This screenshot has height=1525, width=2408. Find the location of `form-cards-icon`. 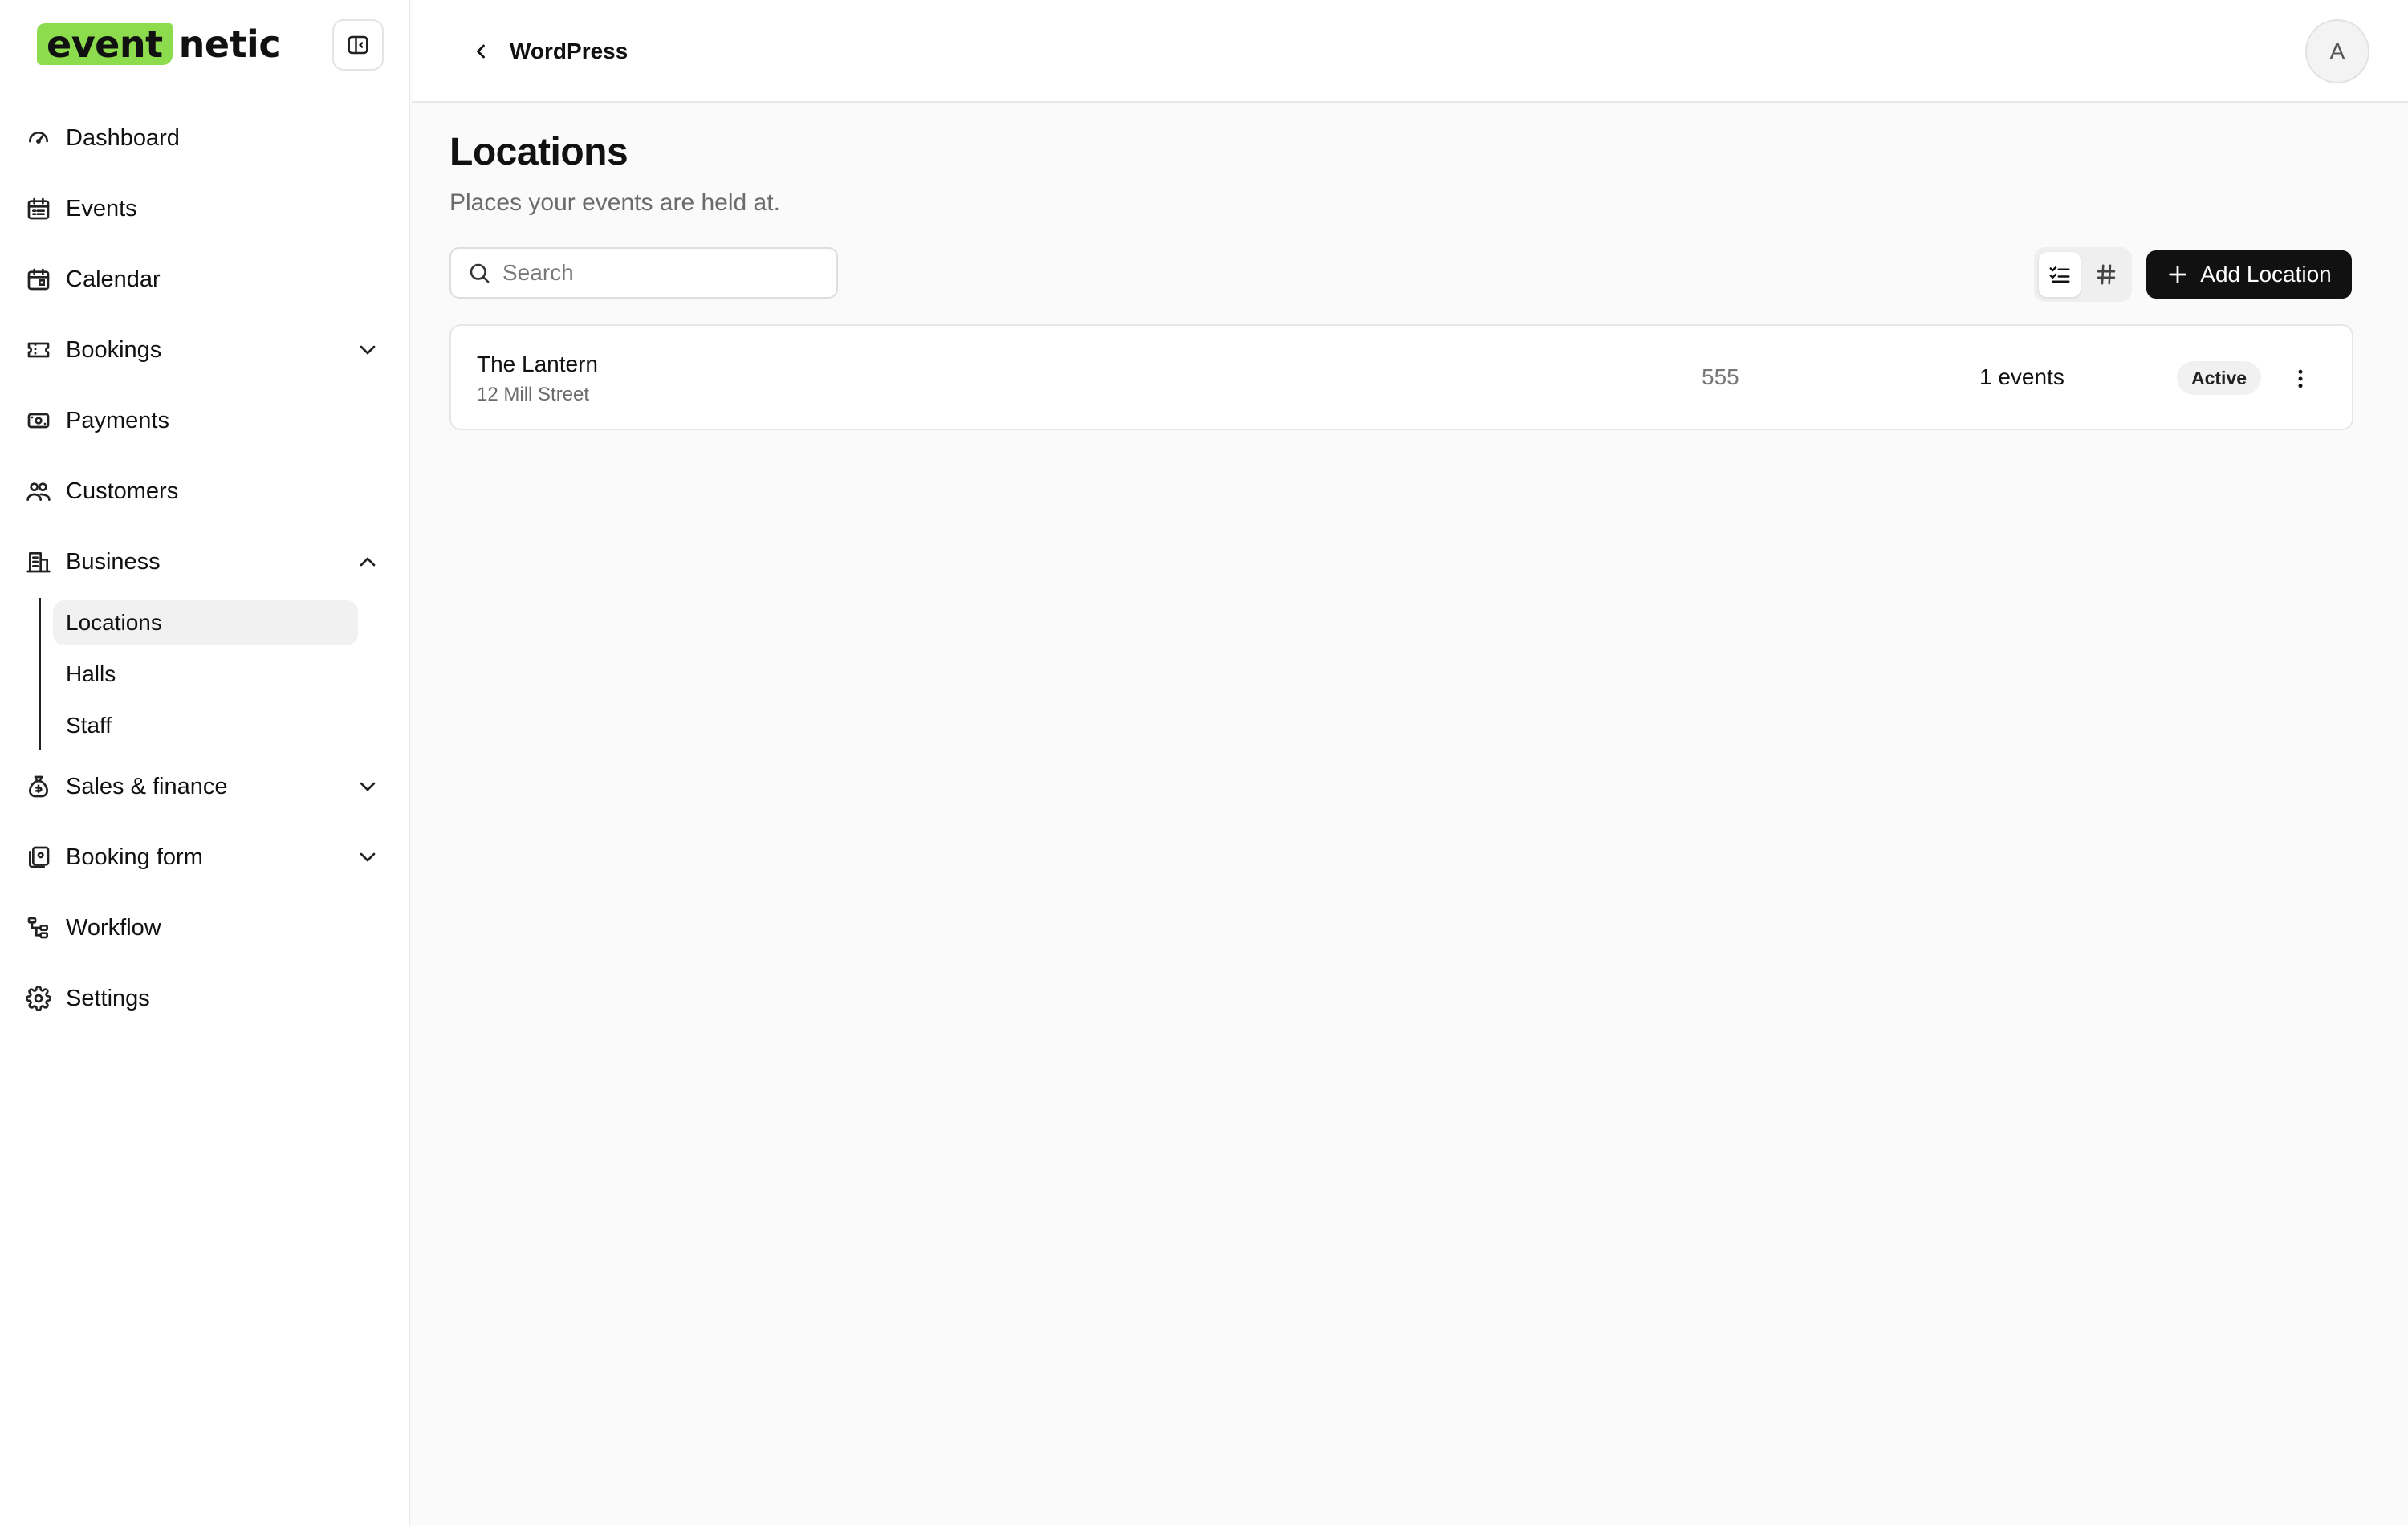

form-cards-icon is located at coordinates (38, 858).